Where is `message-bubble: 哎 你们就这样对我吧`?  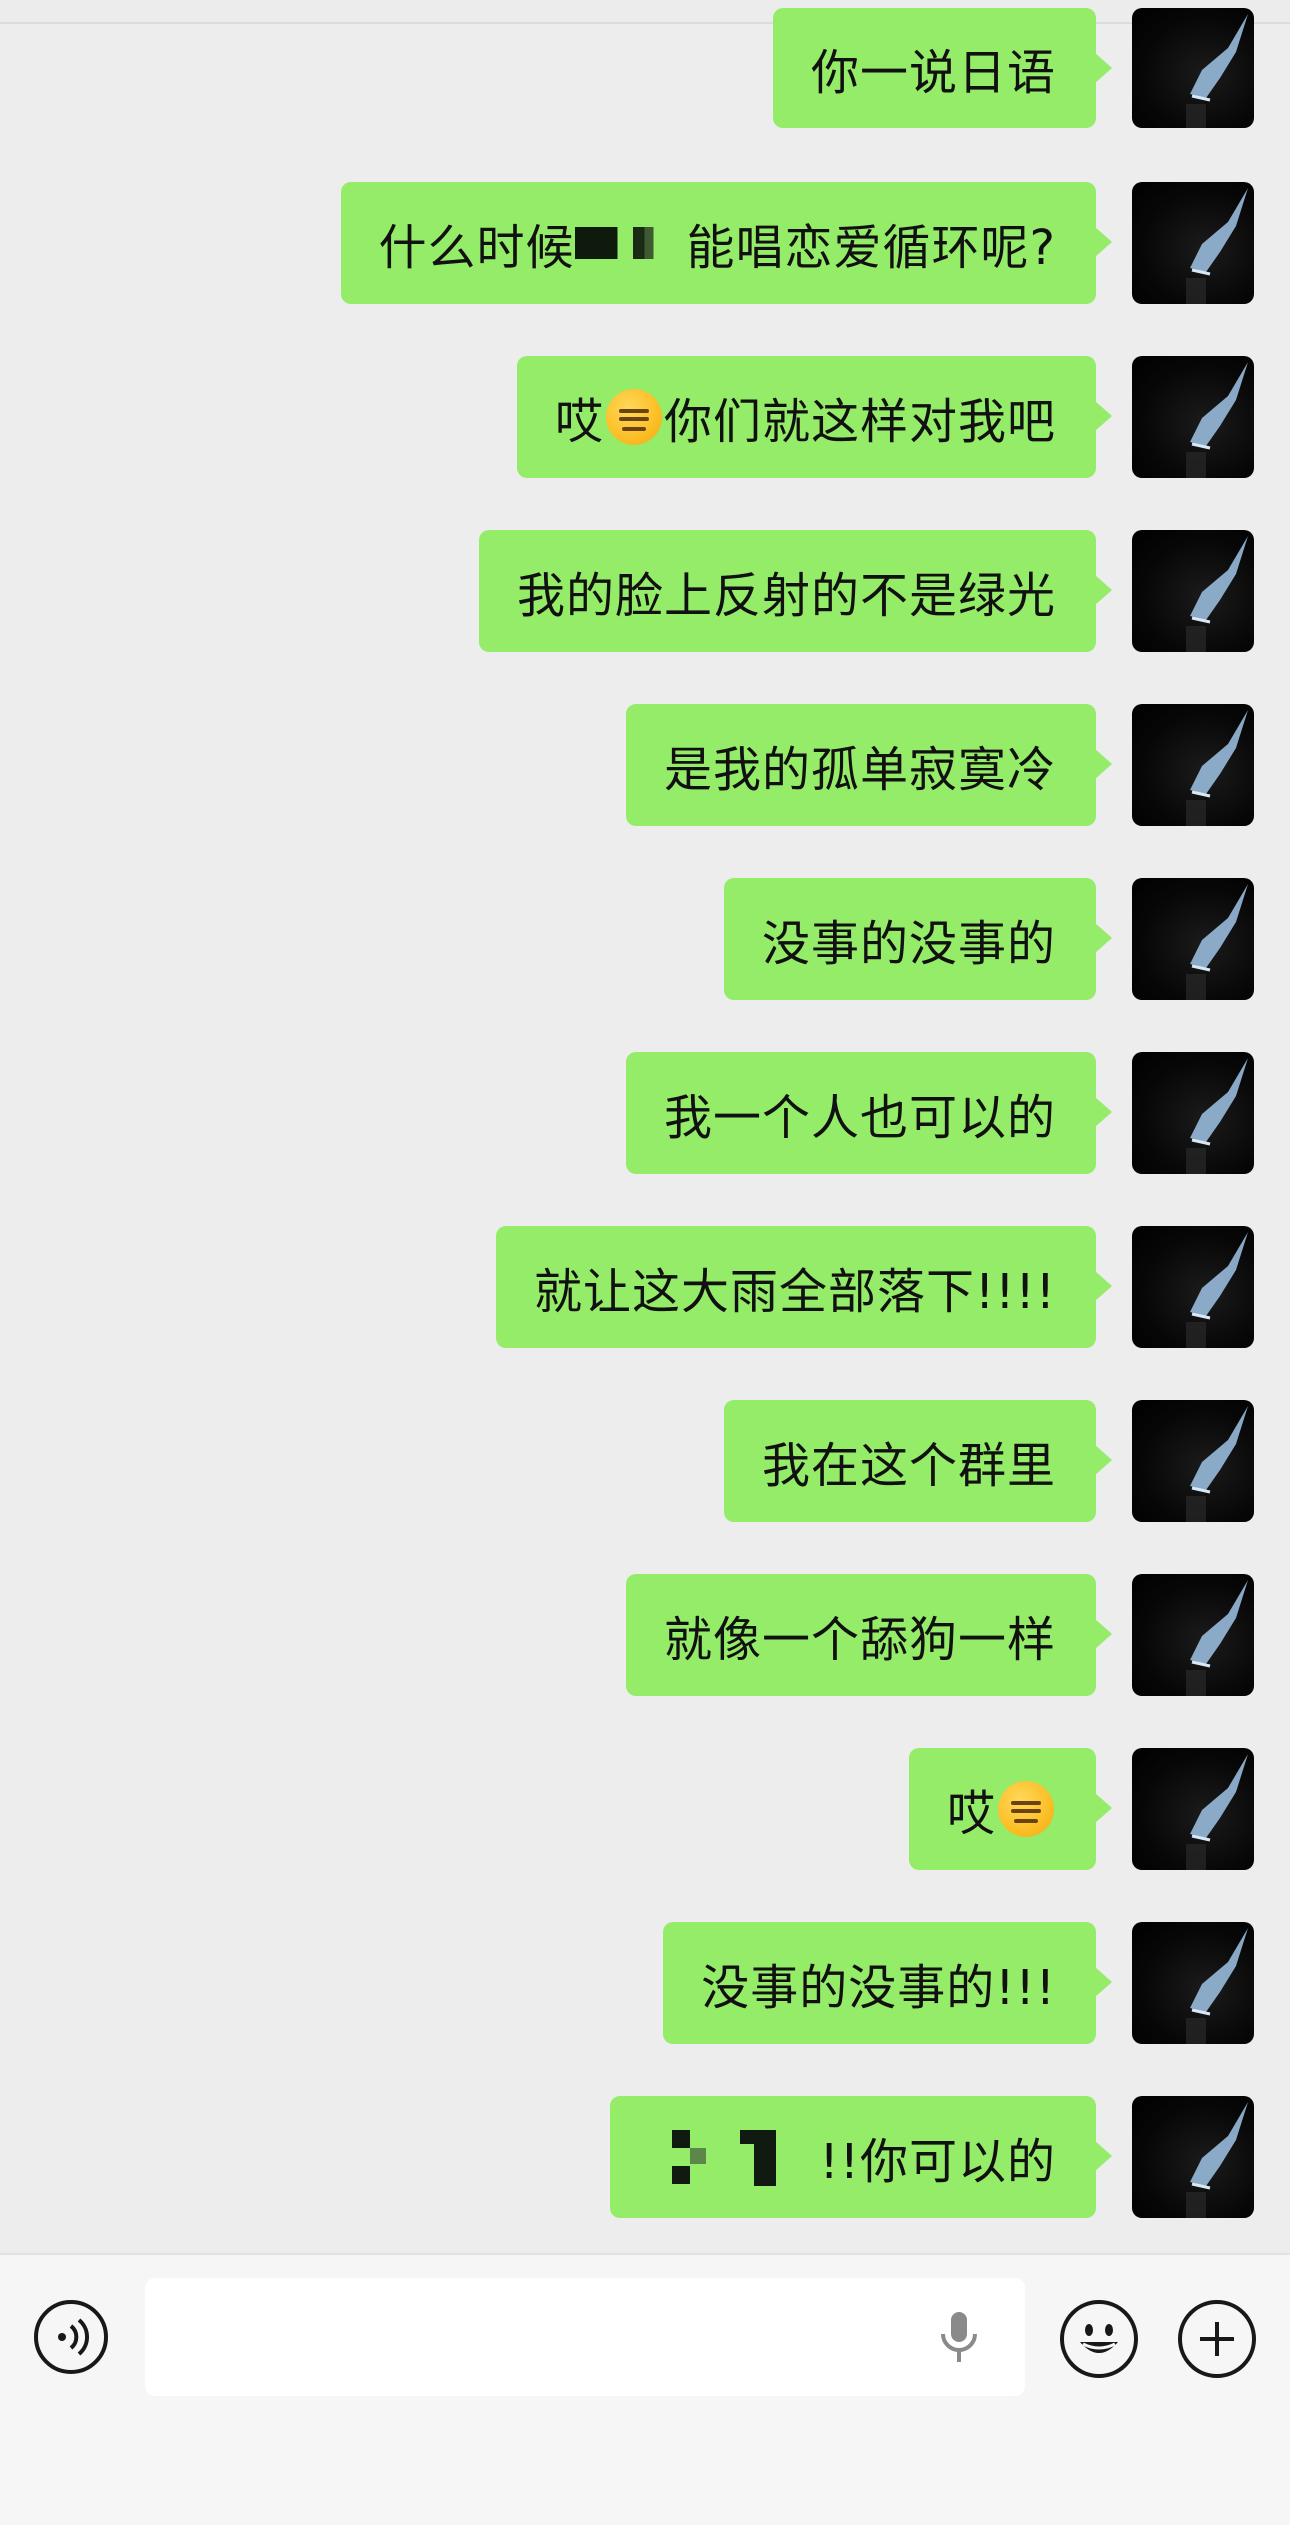 message-bubble: 哎 你们就这样对我吧 is located at coordinates (814, 417).